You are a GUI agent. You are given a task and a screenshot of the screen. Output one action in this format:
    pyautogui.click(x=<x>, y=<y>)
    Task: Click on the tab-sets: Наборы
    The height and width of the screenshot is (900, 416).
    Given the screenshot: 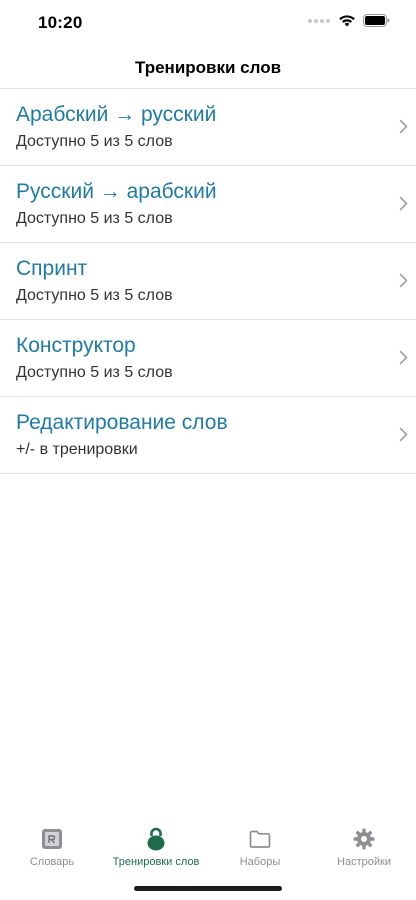 What is the action you would take?
    pyautogui.click(x=260, y=847)
    